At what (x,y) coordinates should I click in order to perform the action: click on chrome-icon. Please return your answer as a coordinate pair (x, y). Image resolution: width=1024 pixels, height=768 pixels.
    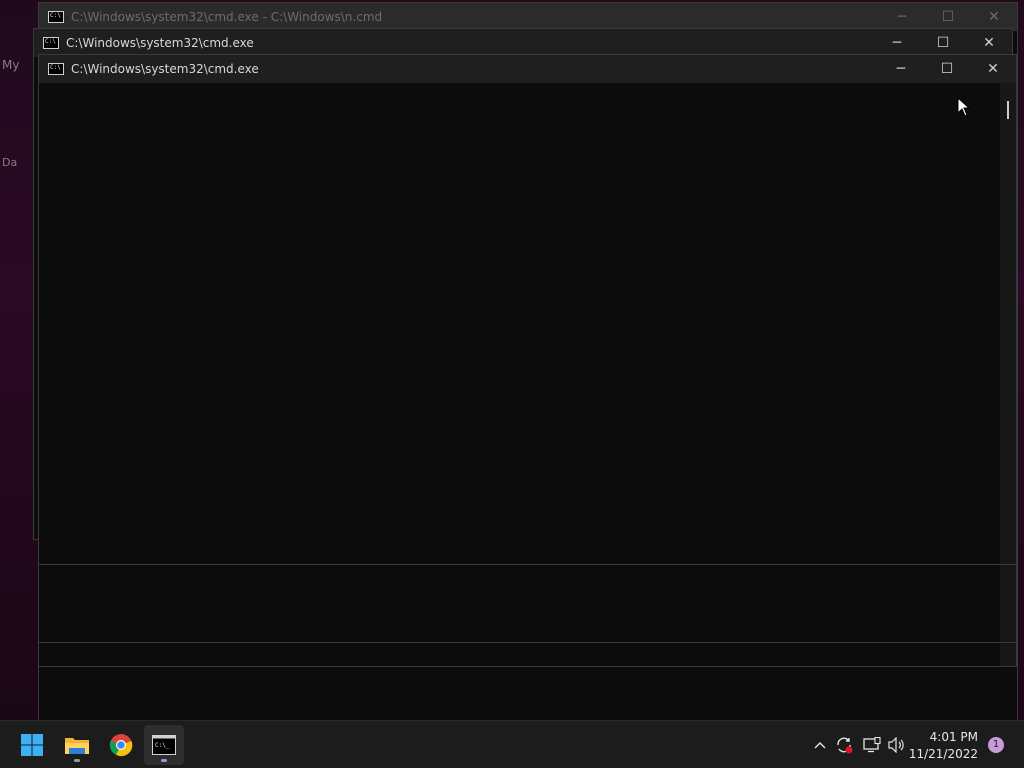
    Looking at the image, I should click on (121, 745).